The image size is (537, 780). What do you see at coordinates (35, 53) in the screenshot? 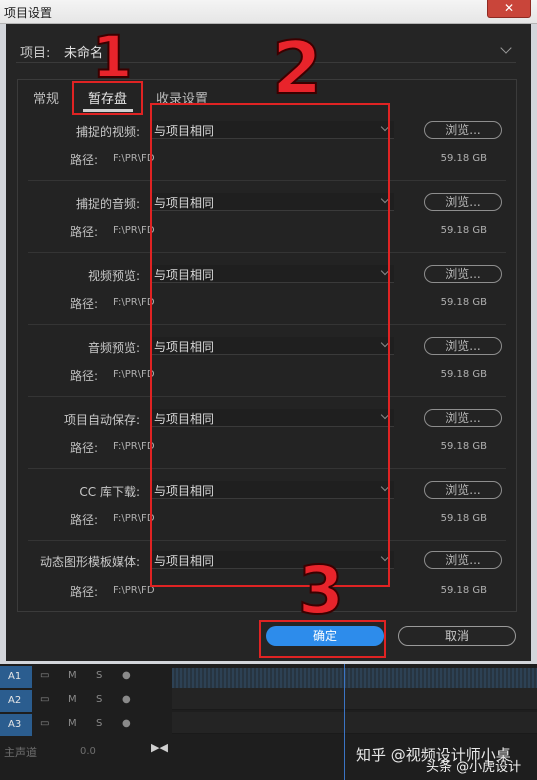
I see `project-label: 项目:` at bounding box center [35, 53].